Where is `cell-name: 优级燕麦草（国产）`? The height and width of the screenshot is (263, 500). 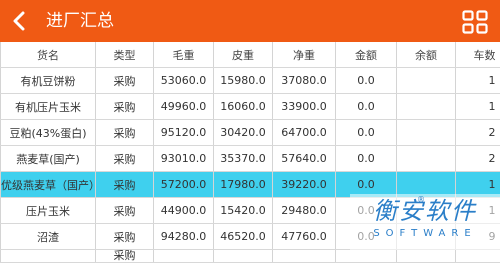
cell-name: 优级燕麦草（国产） is located at coordinates (48, 185).